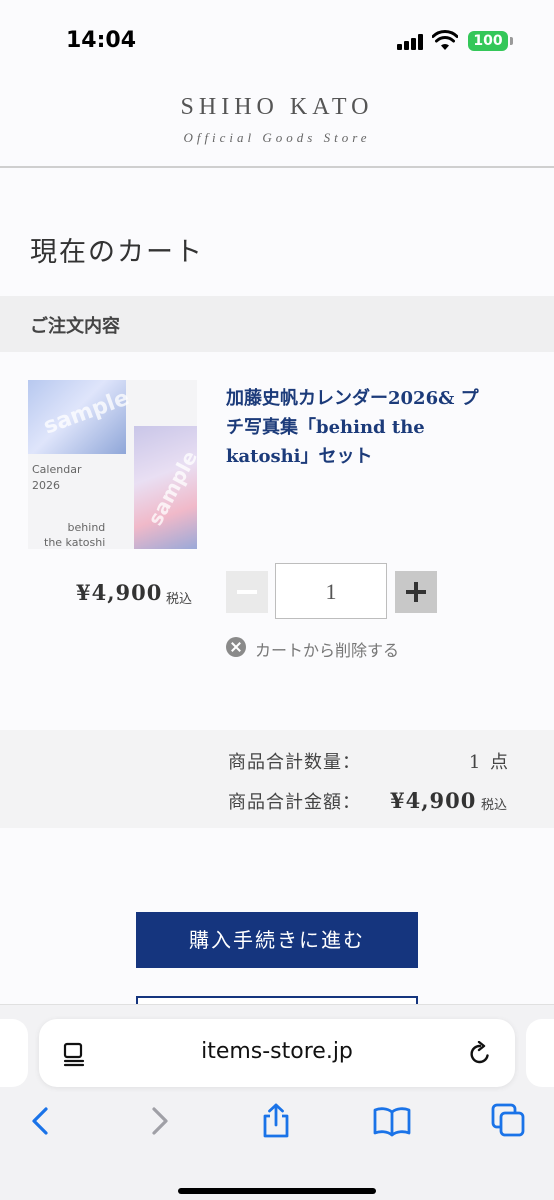  What do you see at coordinates (488, 41) in the screenshot?
I see `battery-indicator: 100` at bounding box center [488, 41].